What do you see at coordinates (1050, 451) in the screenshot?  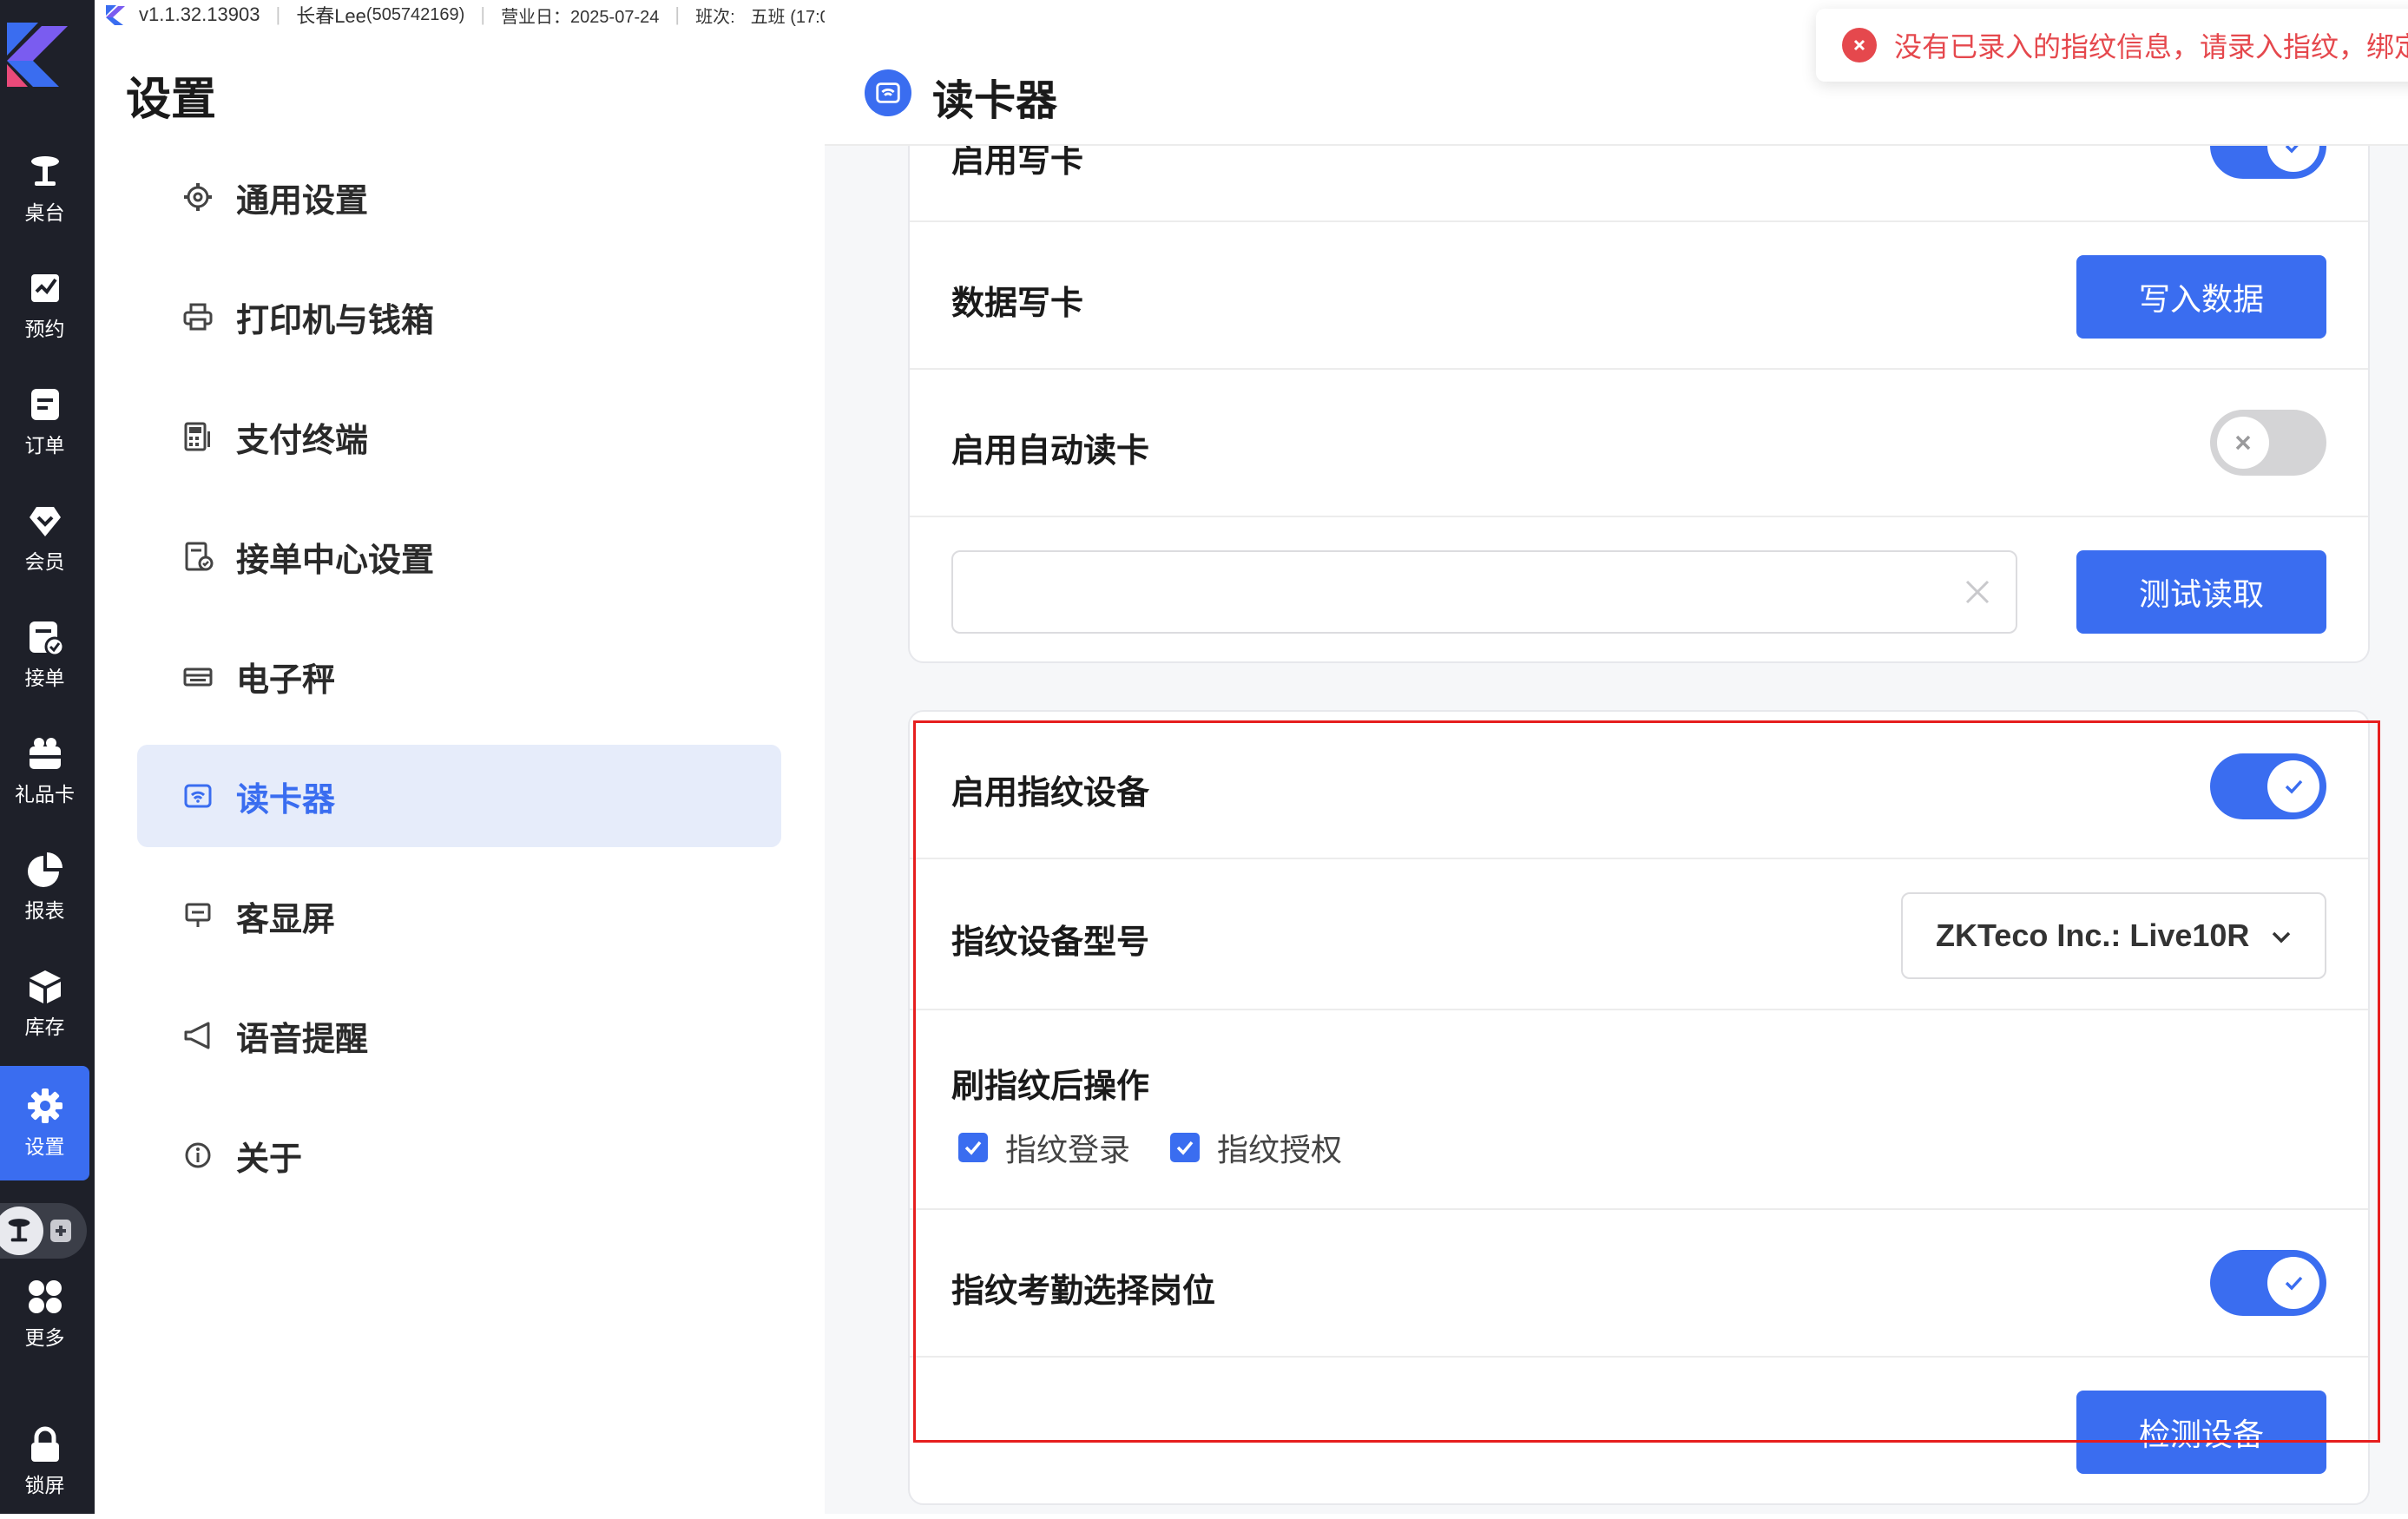 I see `auto-read-label: 启用自动读卡` at bounding box center [1050, 451].